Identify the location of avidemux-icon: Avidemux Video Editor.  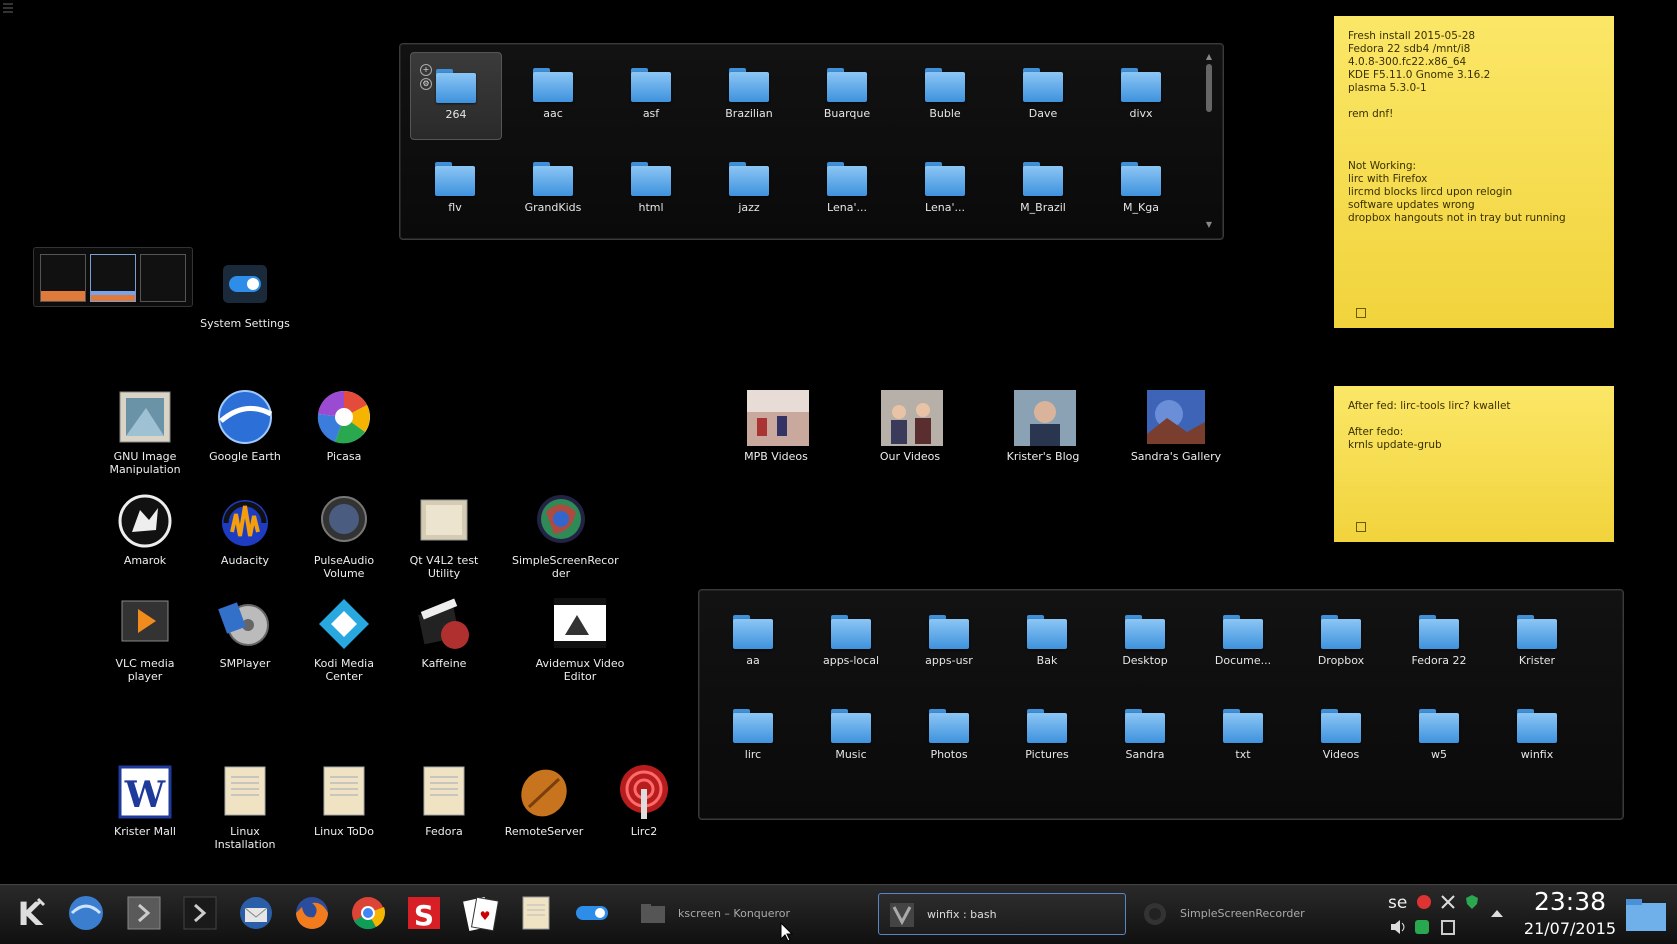
(580, 639).